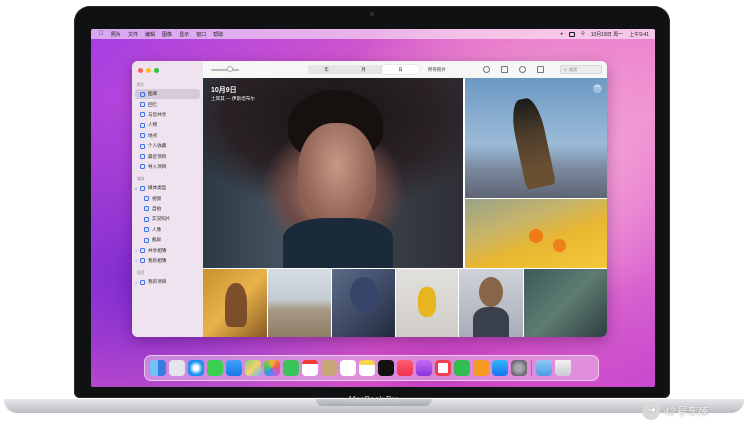  Describe the element at coordinates (146, 199) in the screenshot. I see `video-icon` at that location.